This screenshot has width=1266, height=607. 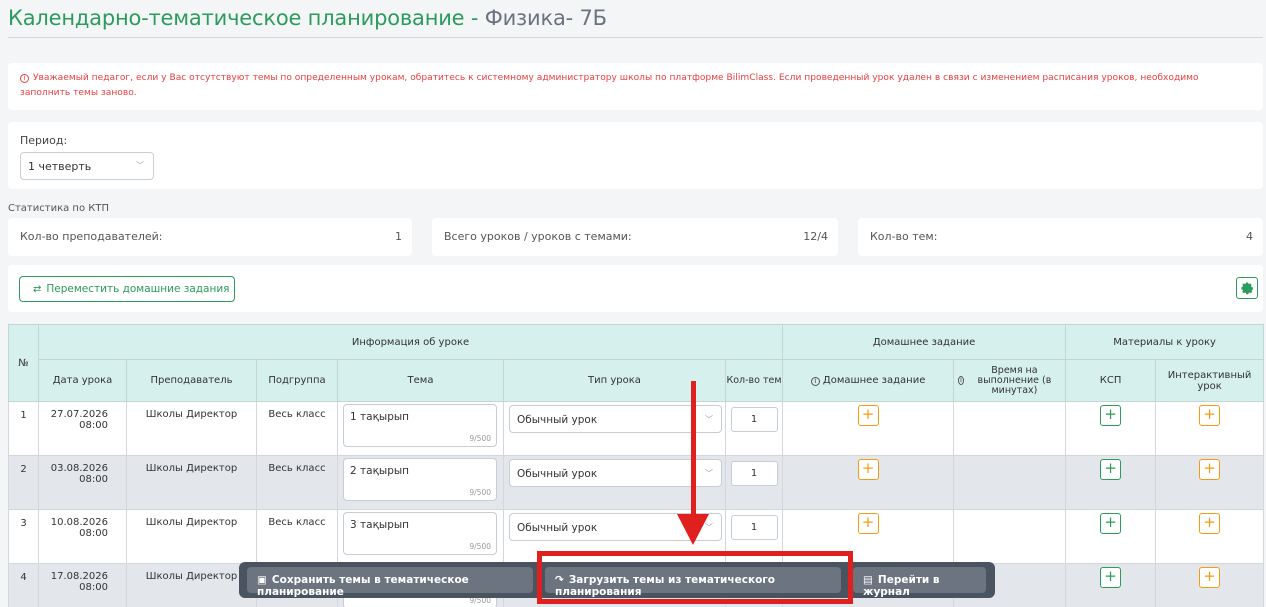 What do you see at coordinates (138, 289) in the screenshot?
I see `move-homework-label: Переместить домашние задания` at bounding box center [138, 289].